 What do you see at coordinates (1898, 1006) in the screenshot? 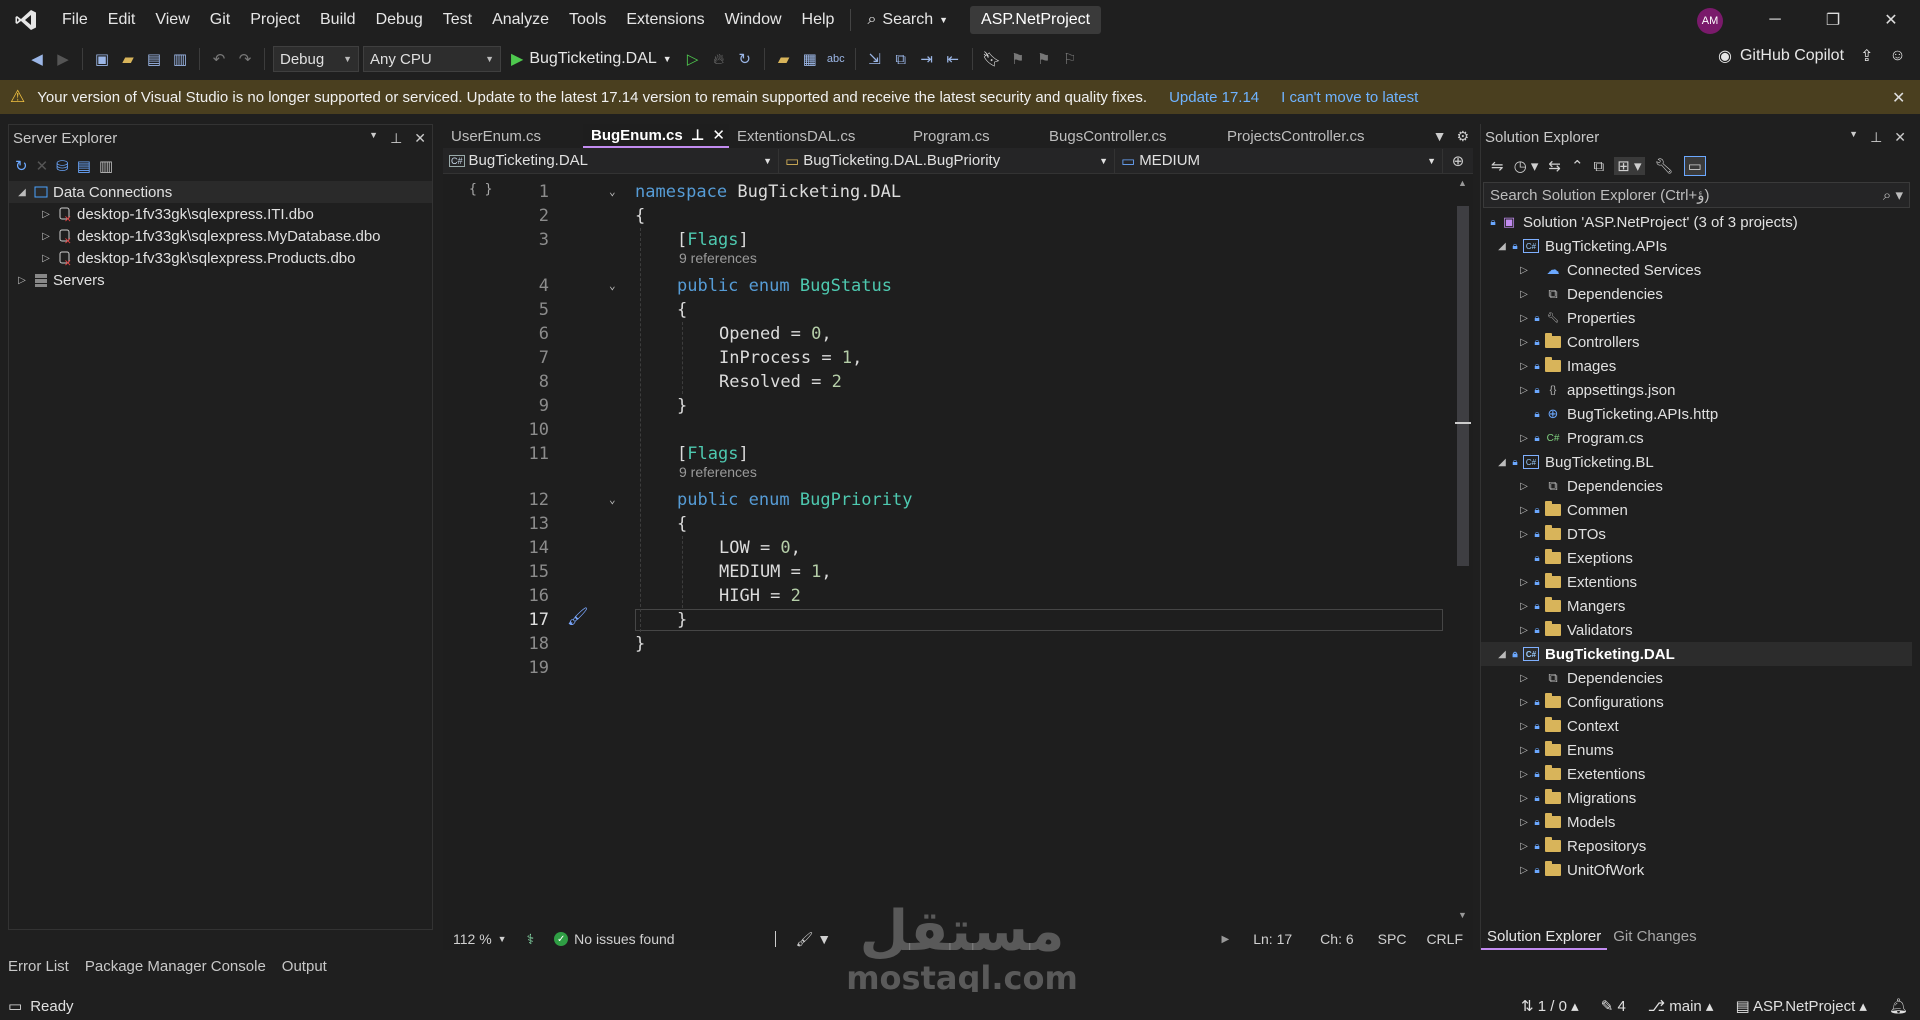
I see `notifications-icon: 🔔︎` at bounding box center [1898, 1006].